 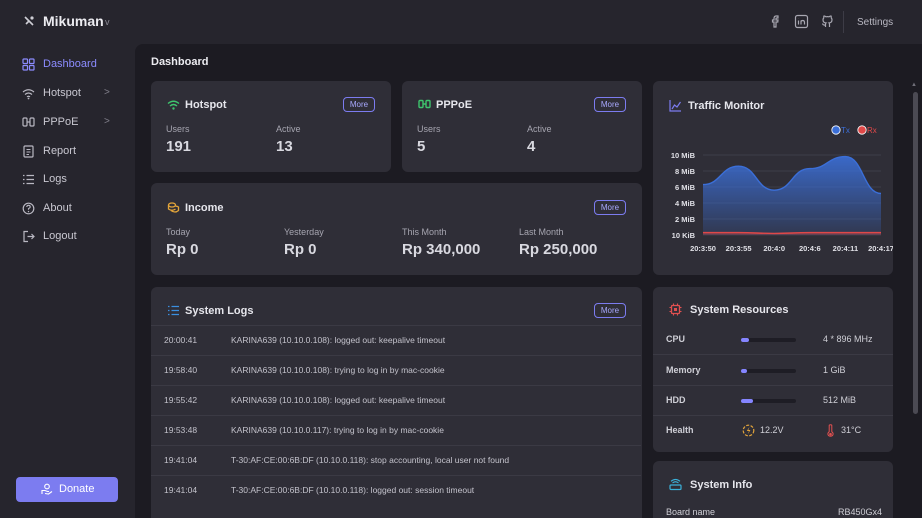 What do you see at coordinates (845, 248) in the screenshot?
I see `x-tick-label: 20:4:11` at bounding box center [845, 248].